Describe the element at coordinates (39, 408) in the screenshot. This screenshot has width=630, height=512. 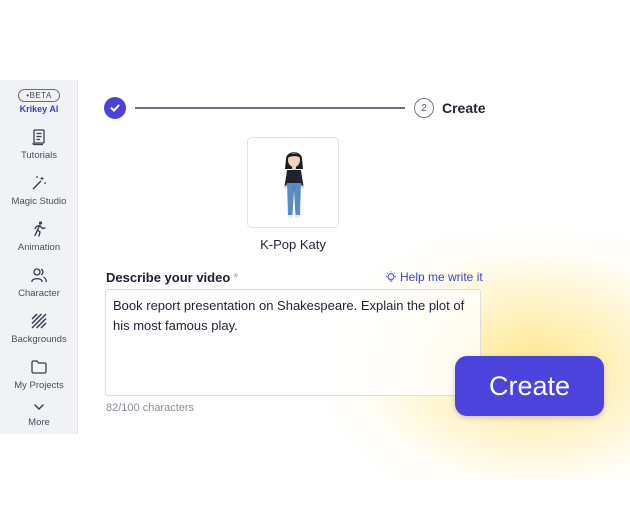
I see `chevron-down-icon` at that location.